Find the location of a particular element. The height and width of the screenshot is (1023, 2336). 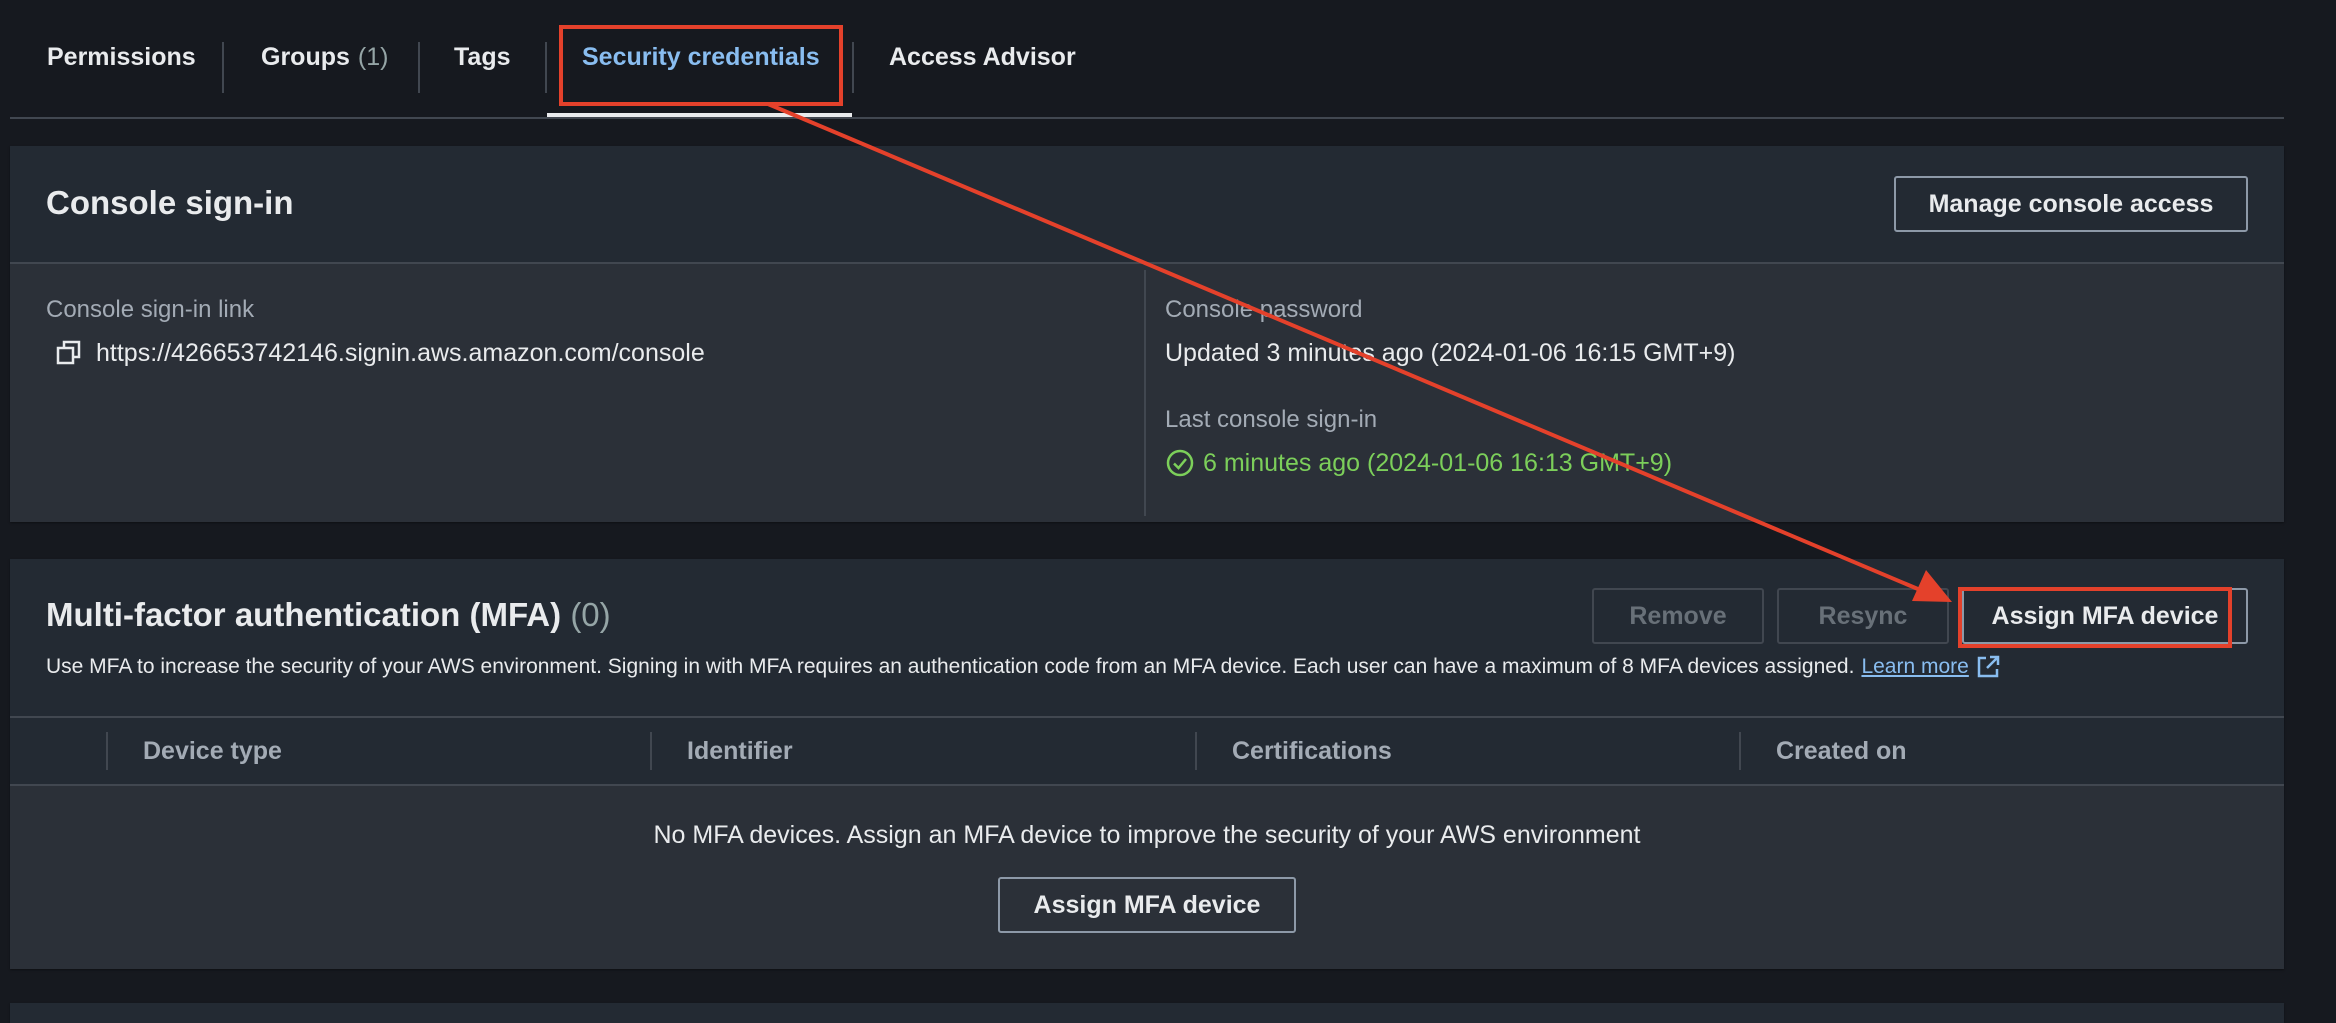

active-tab-indicator is located at coordinates (699, 115).